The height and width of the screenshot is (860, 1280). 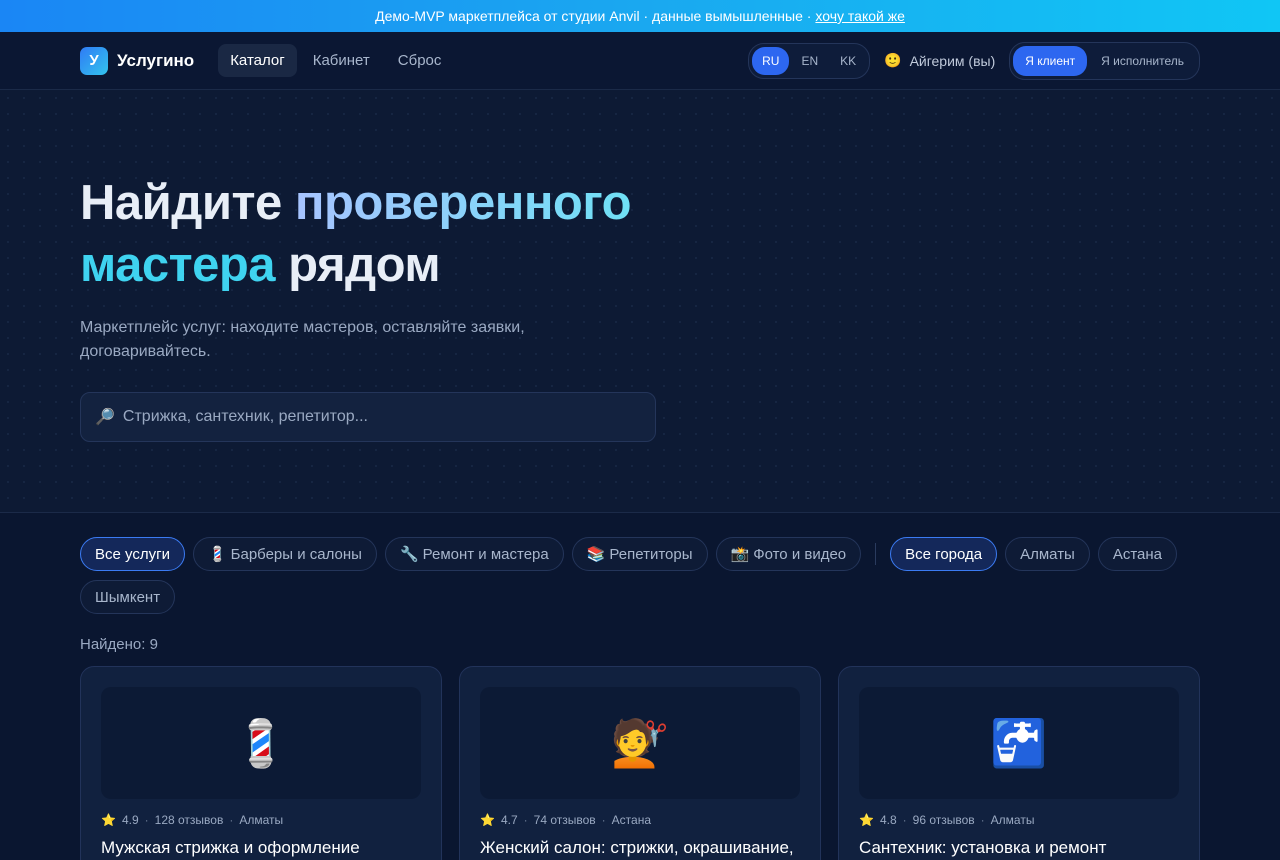 What do you see at coordinates (257, 60) in the screenshot?
I see `nav-catalog: Каталог` at bounding box center [257, 60].